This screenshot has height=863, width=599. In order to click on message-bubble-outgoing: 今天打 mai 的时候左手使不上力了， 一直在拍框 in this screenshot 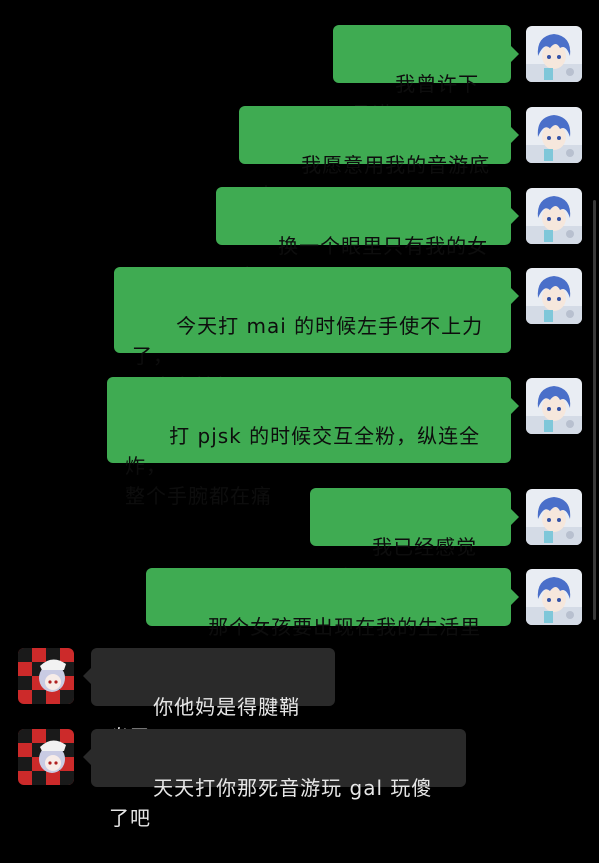, I will do `click(312, 332)`.